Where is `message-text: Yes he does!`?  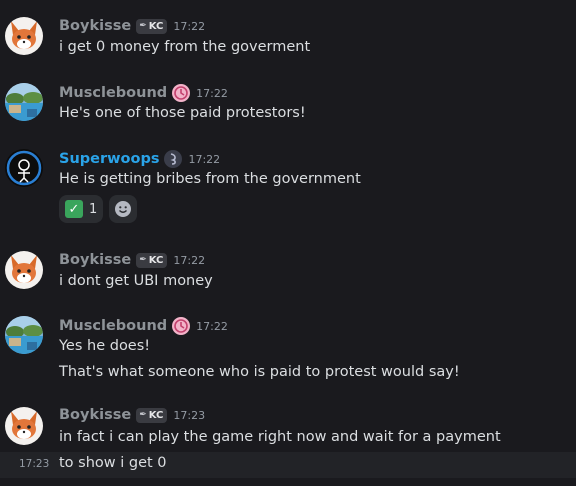
message-text: Yes he does! is located at coordinates (105, 346).